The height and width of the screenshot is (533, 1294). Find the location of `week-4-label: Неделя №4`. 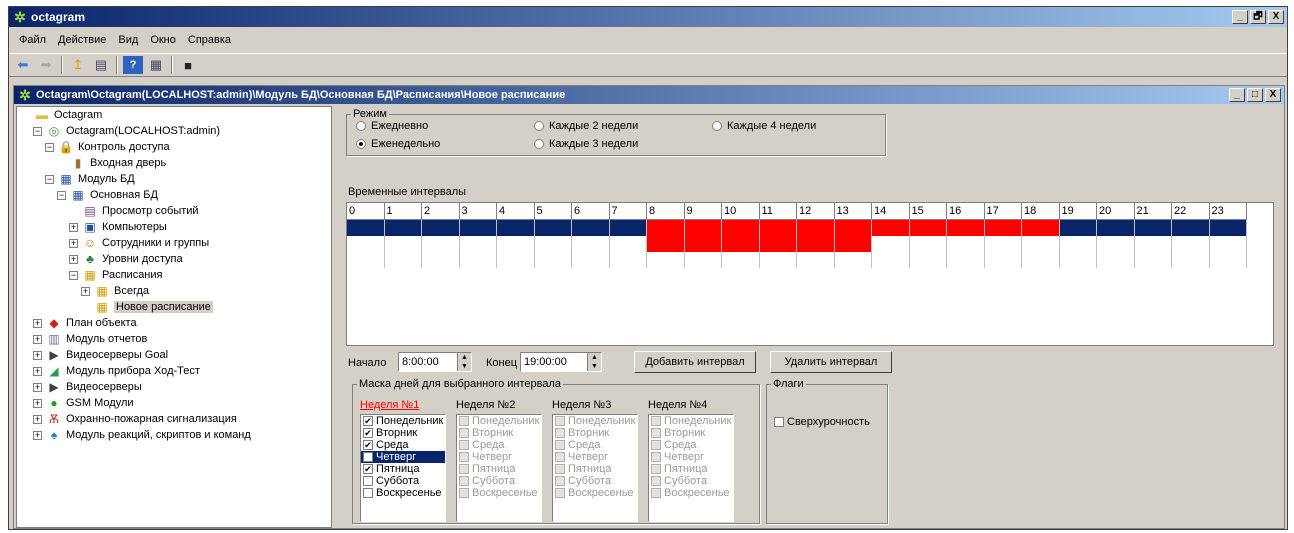

week-4-label: Неделя №4 is located at coordinates (677, 405).